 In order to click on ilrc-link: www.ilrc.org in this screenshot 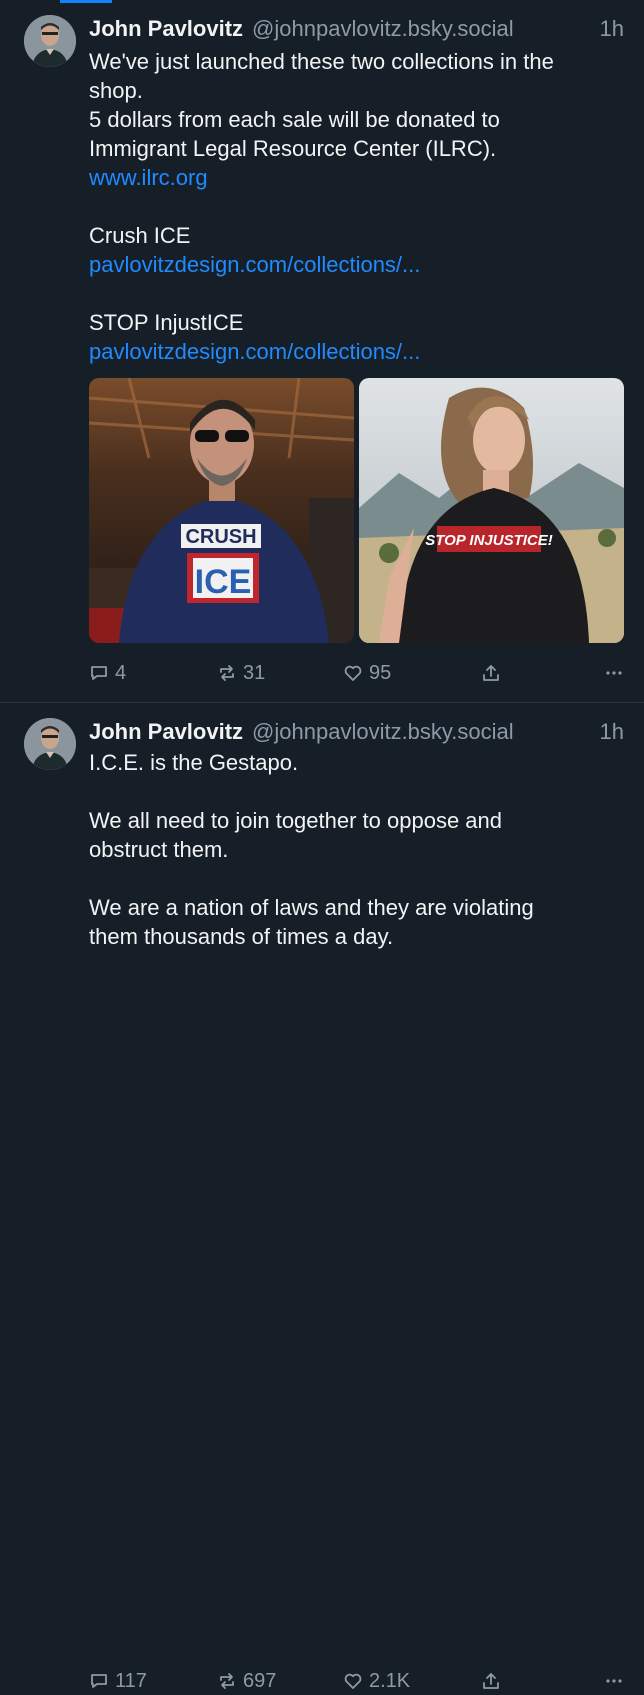, I will do `click(359, 177)`.